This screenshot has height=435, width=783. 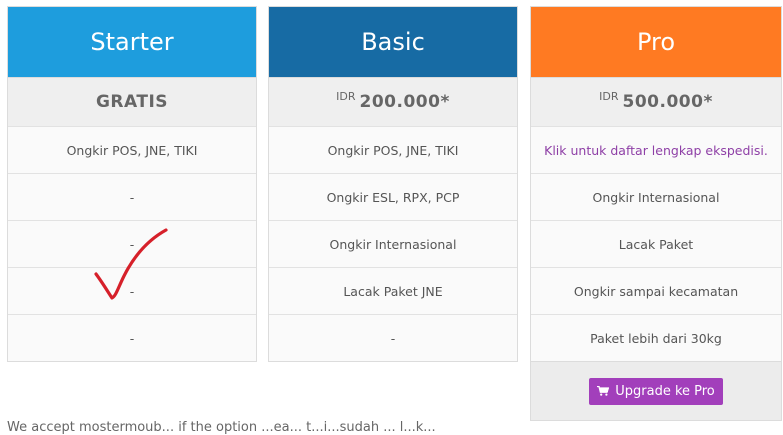 I want to click on plan-price-pro: IDR 500.000*, so click(x=656, y=101).